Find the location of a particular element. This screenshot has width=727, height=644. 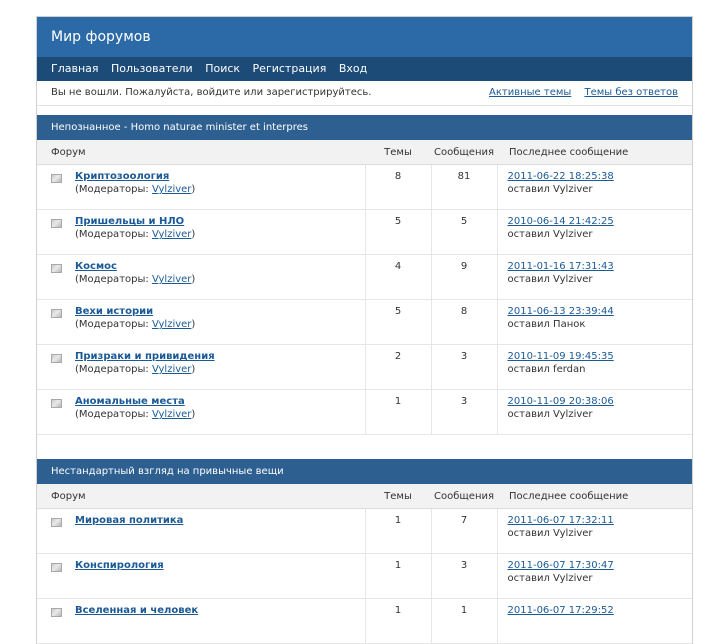

forum-link: Конспирология is located at coordinates (119, 565).